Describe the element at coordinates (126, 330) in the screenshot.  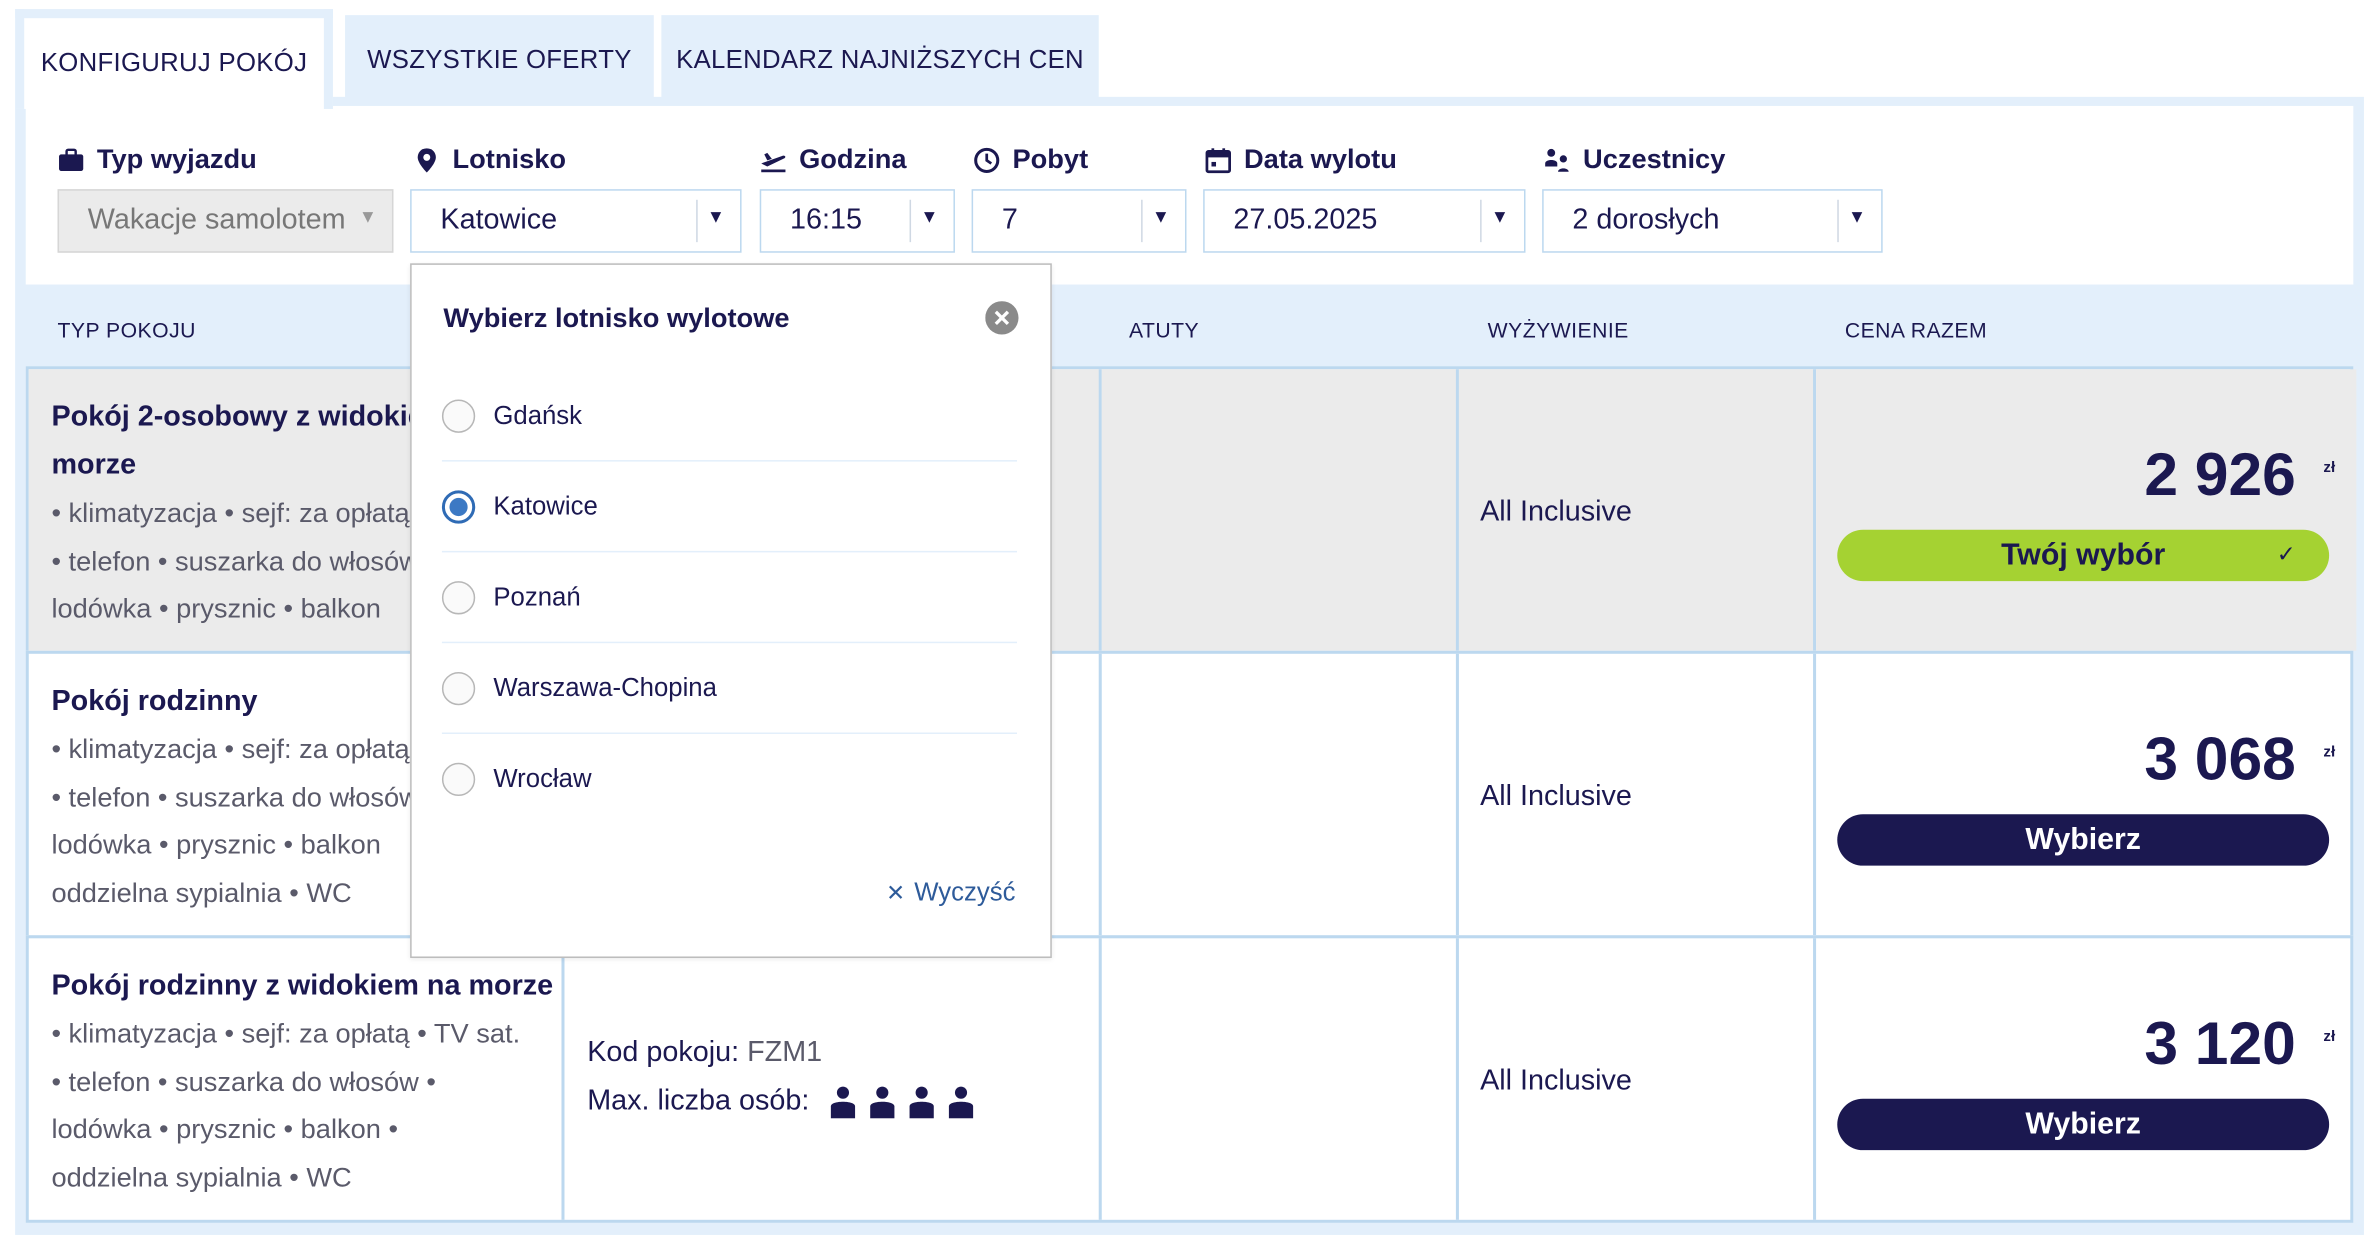
I see `header-room-type: TYP POKOJU` at that location.